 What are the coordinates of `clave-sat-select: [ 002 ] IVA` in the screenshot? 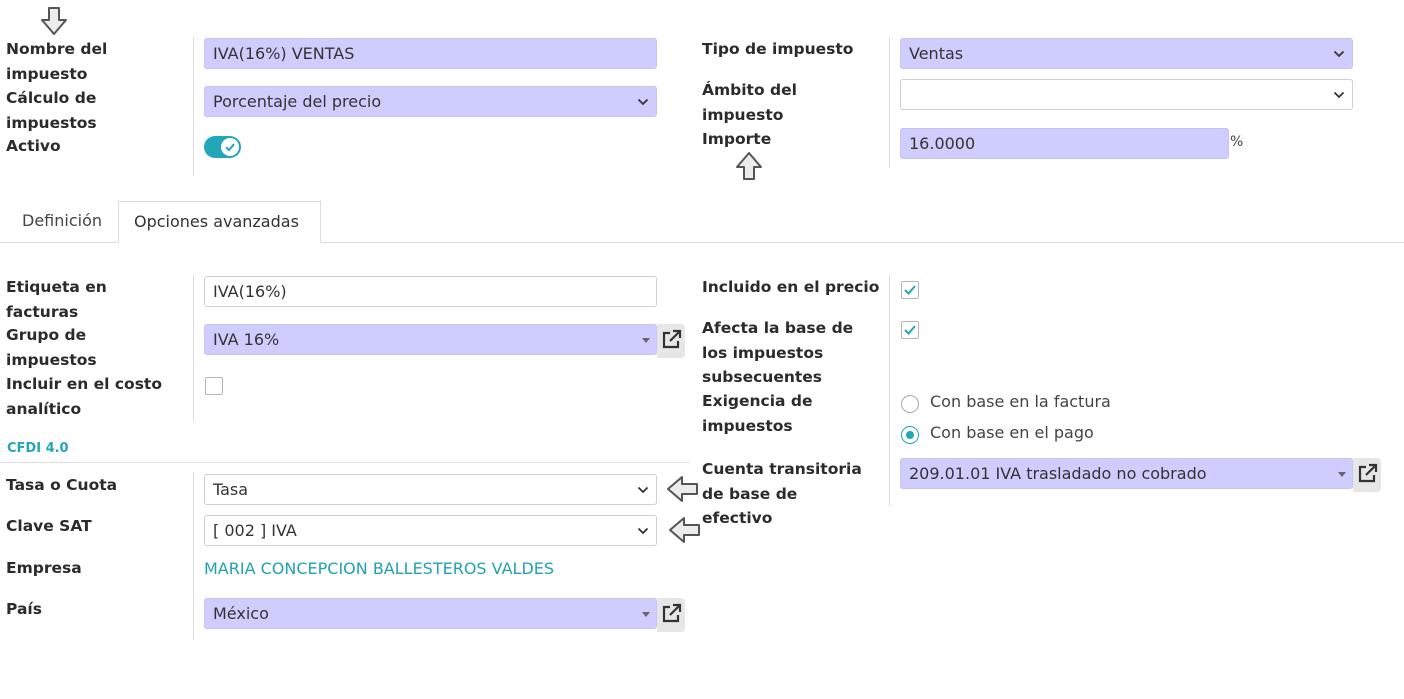 It's located at (430, 530).